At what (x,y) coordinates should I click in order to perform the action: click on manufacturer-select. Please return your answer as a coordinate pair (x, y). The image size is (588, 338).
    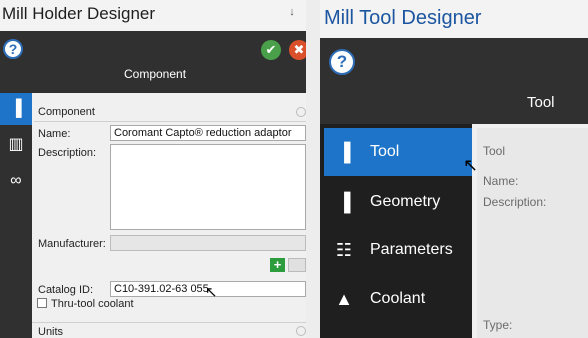
    Looking at the image, I should click on (208, 243).